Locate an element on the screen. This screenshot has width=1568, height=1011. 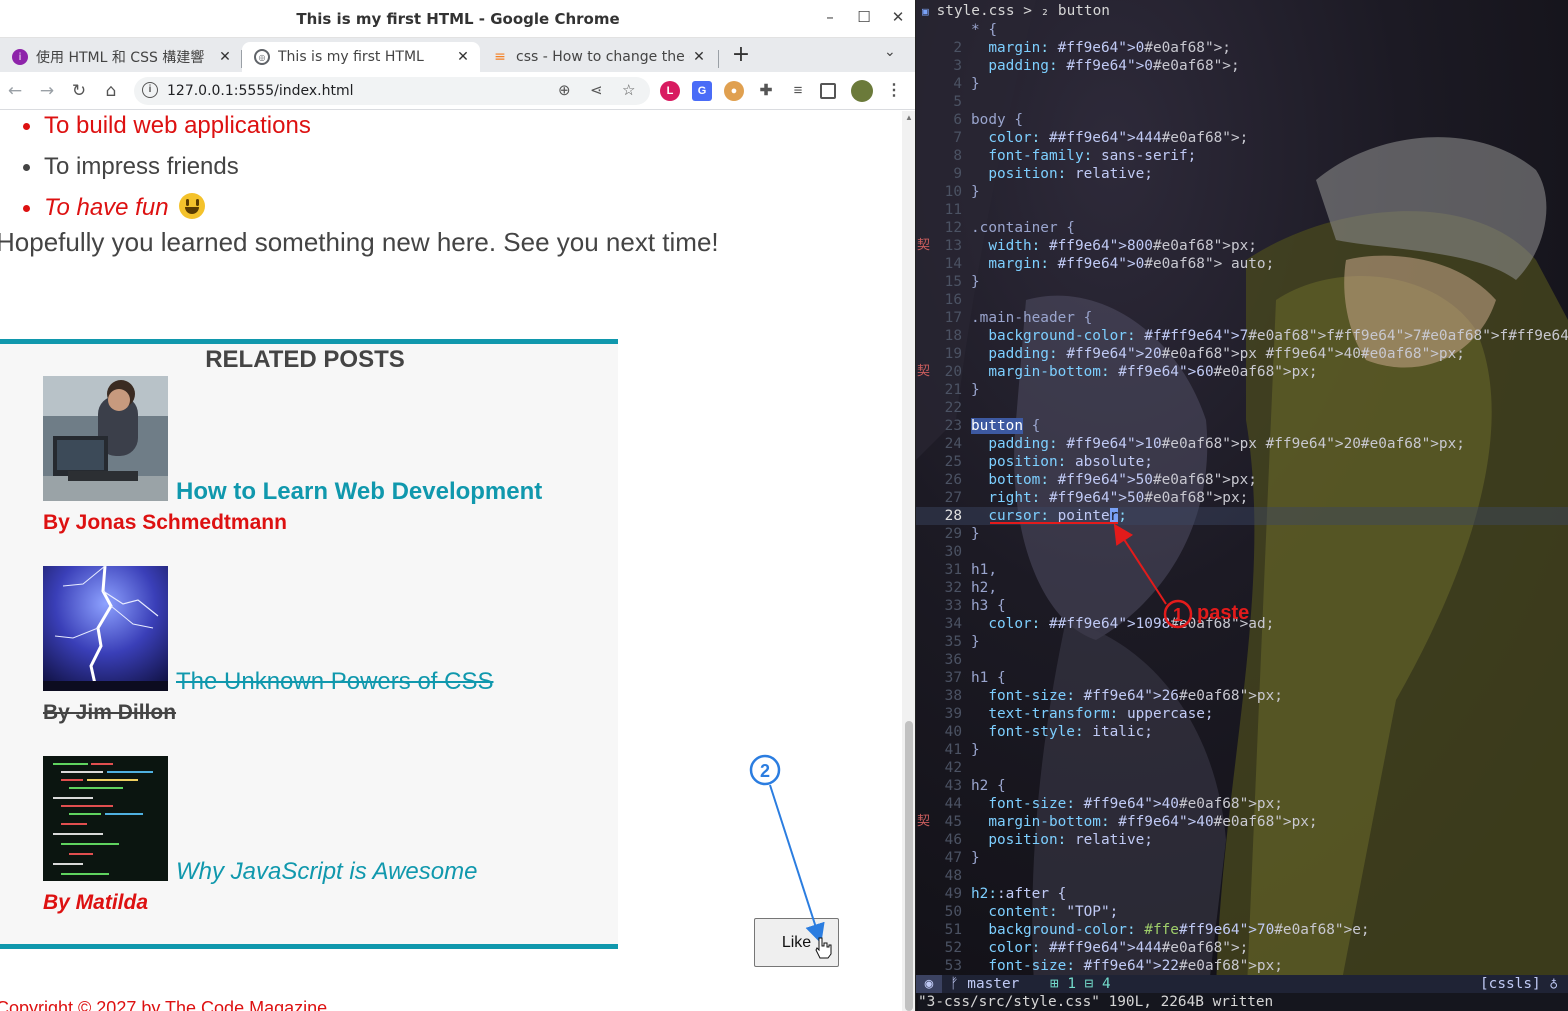
maximize-button: ☐ is located at coordinates (864, 17).